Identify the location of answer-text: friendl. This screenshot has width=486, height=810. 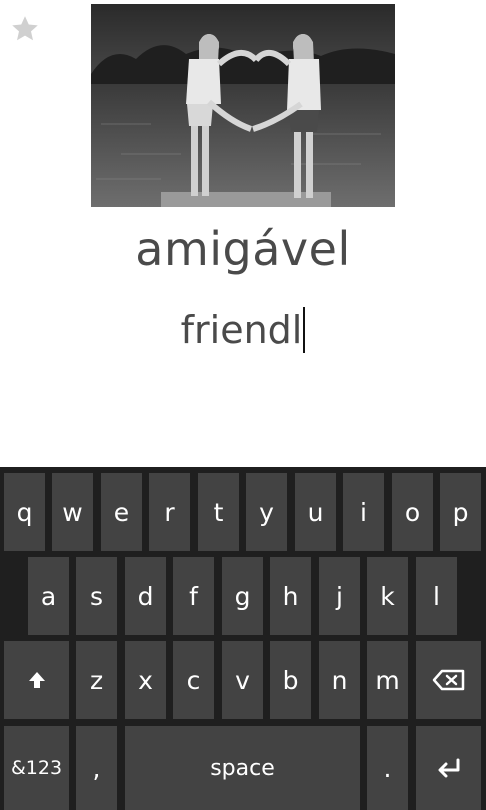
(242, 330).